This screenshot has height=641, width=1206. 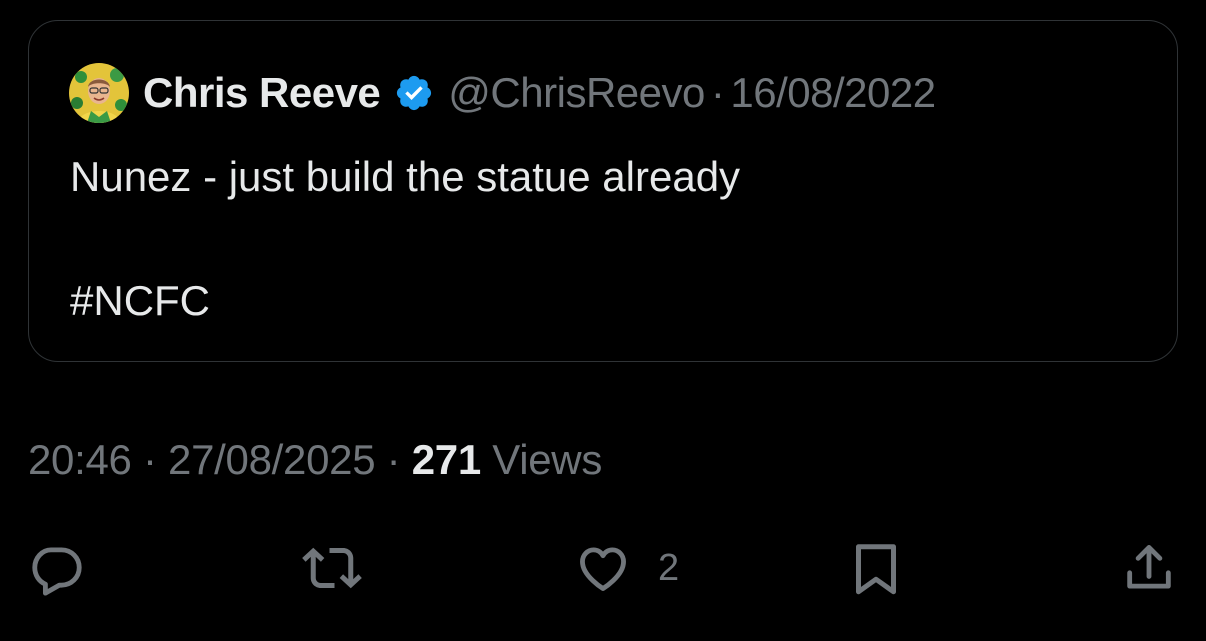 What do you see at coordinates (99, 93) in the screenshot?
I see `avatar` at bounding box center [99, 93].